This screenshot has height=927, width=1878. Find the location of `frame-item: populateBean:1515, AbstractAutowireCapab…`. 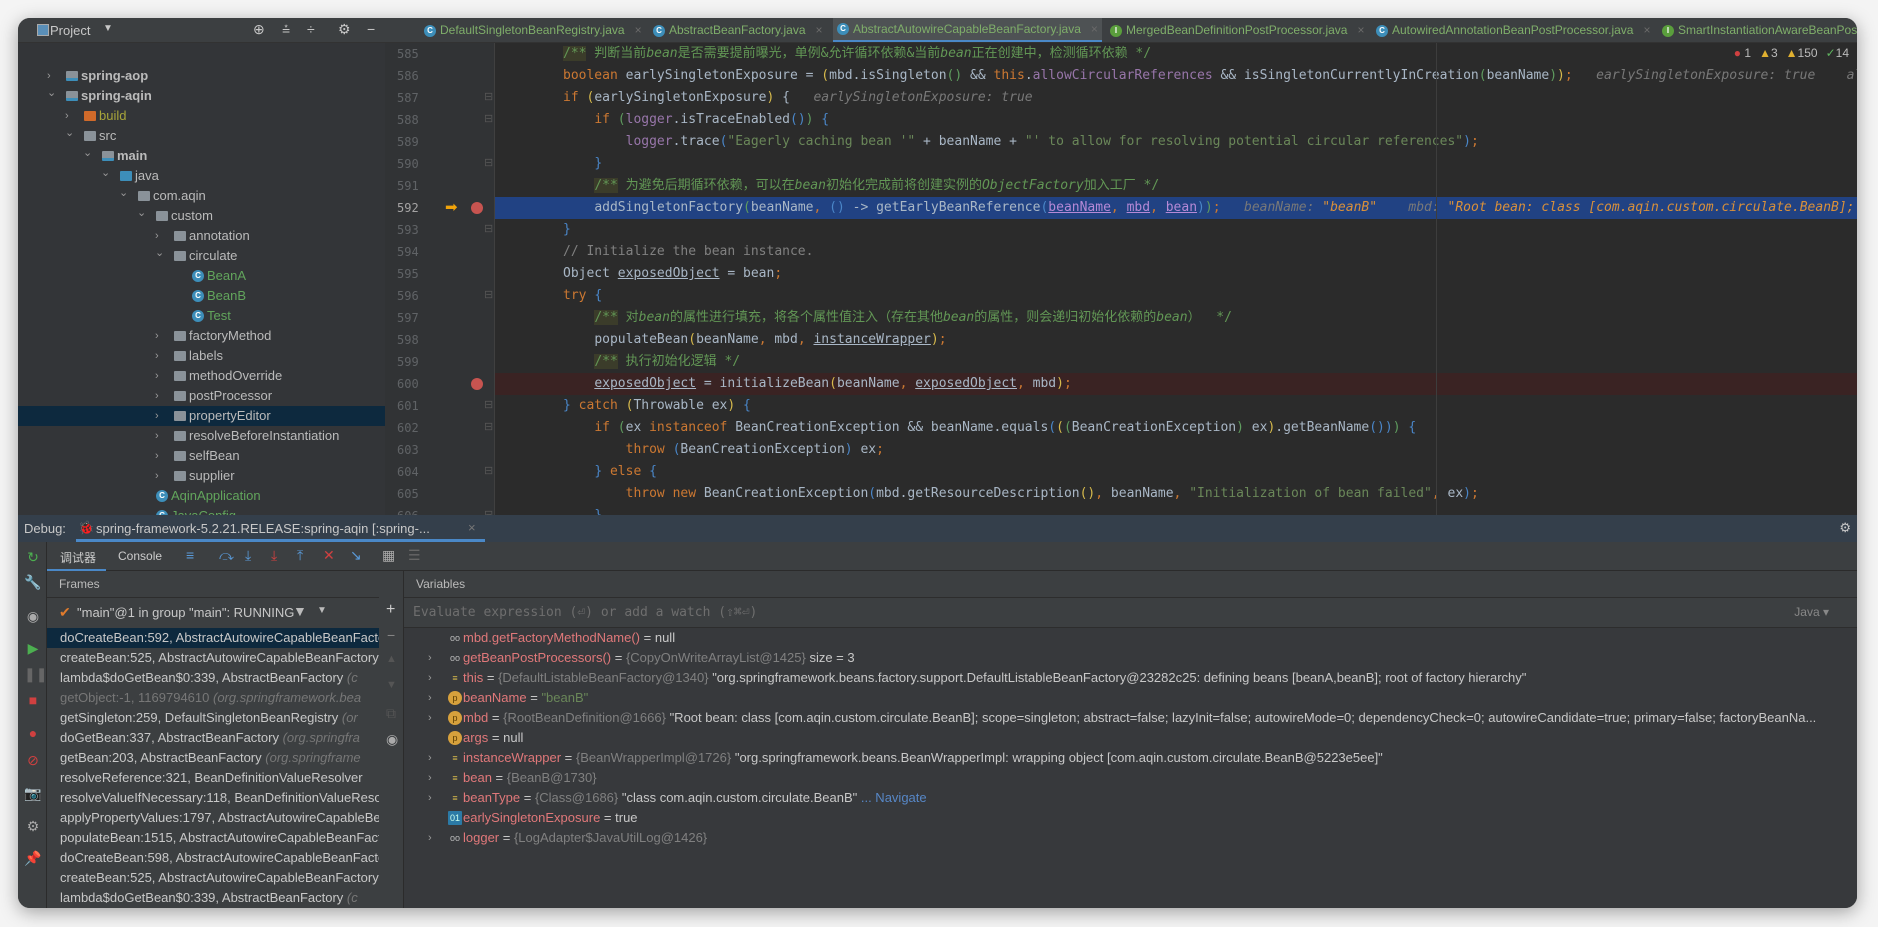

frame-item: populateBean:1515, AbstractAutowireCapab… is located at coordinates (213, 838).